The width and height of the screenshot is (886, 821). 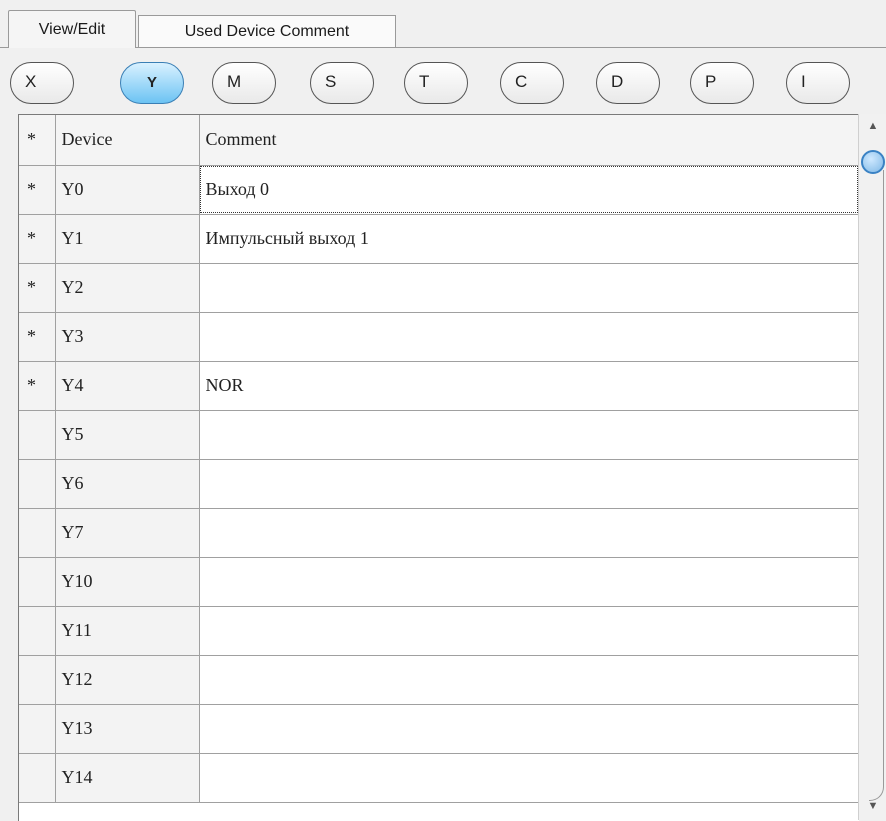 What do you see at coordinates (127, 190) in the screenshot?
I see `device-cell: Y0` at bounding box center [127, 190].